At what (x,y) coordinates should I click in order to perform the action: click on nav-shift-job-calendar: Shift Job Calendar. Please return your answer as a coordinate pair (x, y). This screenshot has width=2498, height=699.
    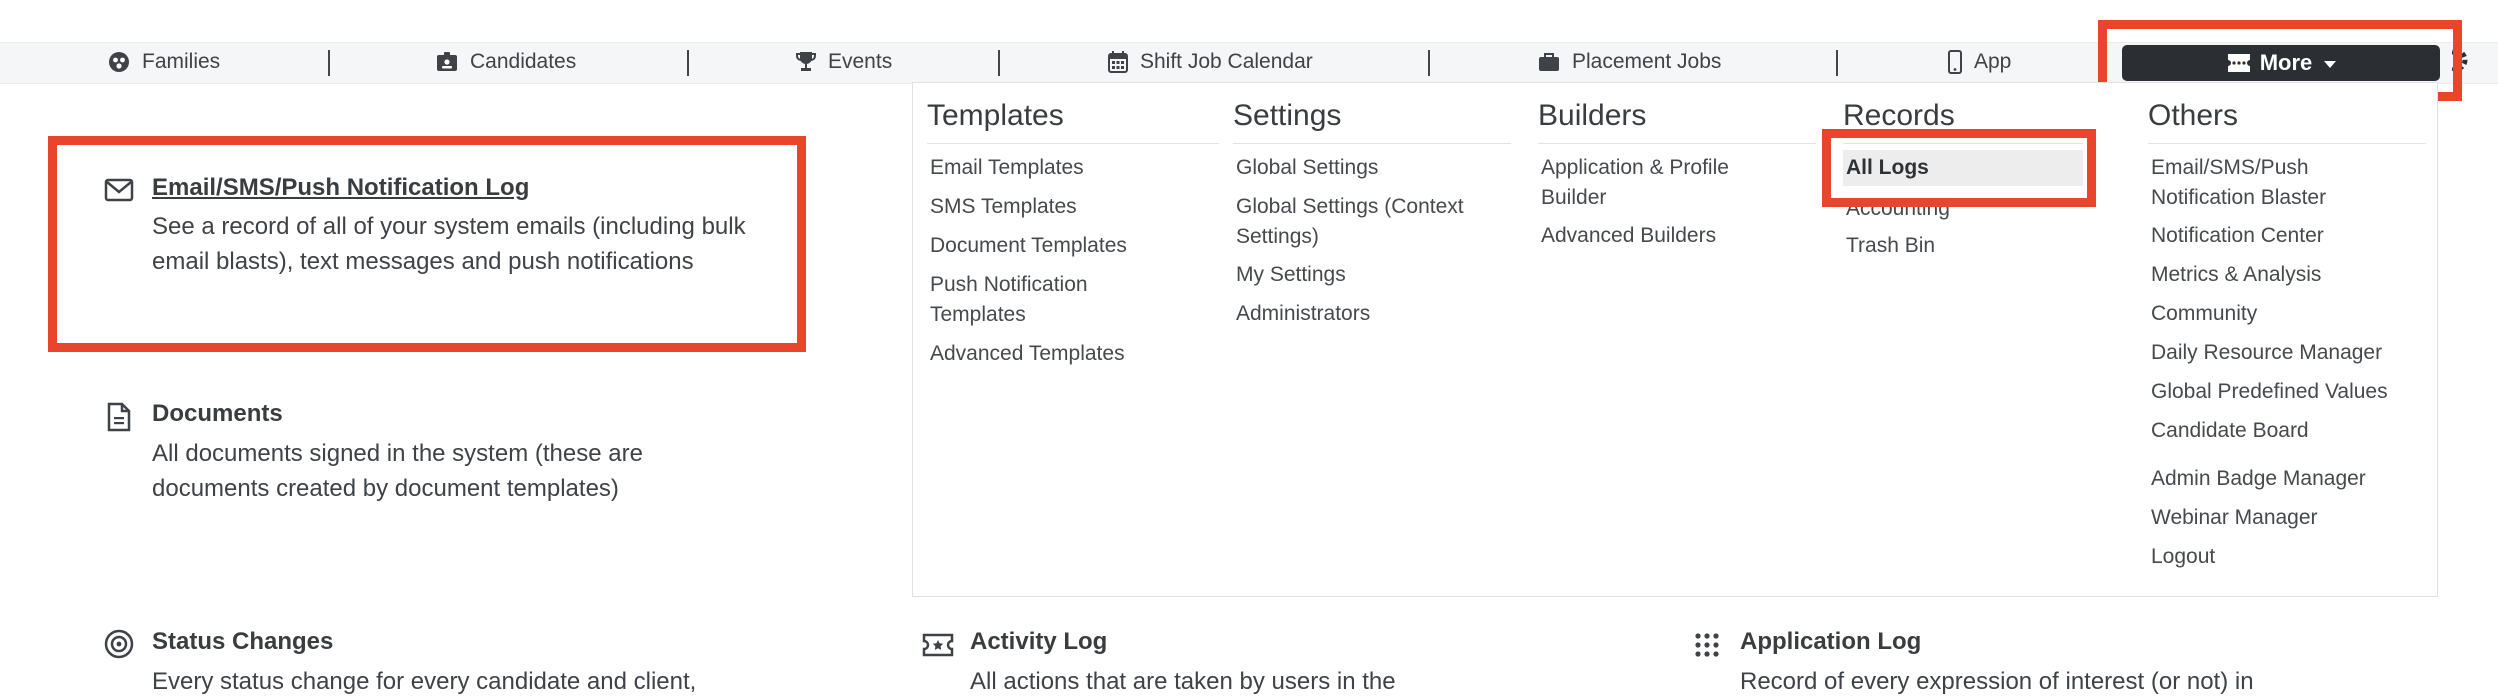
    Looking at the image, I should click on (1210, 62).